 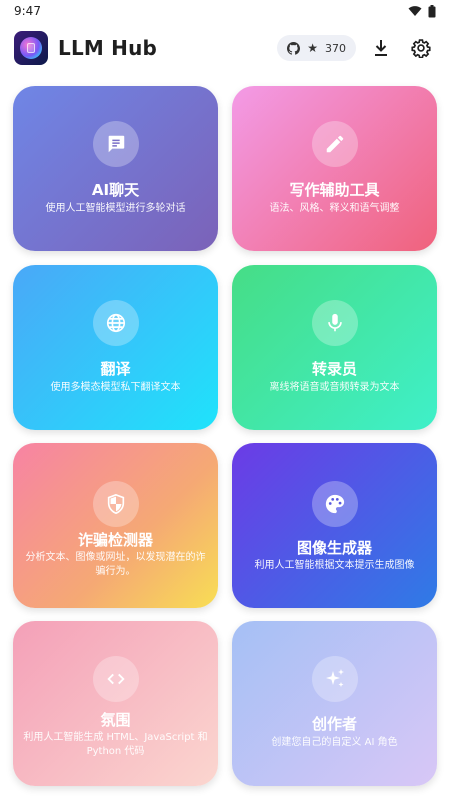 I want to click on wifi-icon, so click(x=415, y=11).